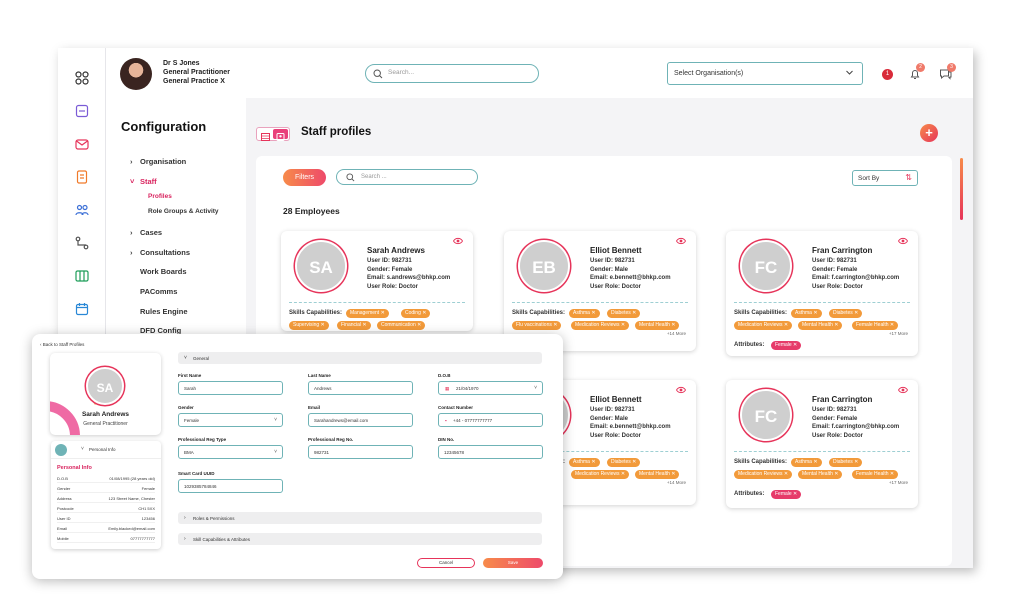 The width and height of the screenshot is (1024, 598). What do you see at coordinates (230, 452) in the screenshot?
I see `reg-type-select: BMA ˅` at bounding box center [230, 452].